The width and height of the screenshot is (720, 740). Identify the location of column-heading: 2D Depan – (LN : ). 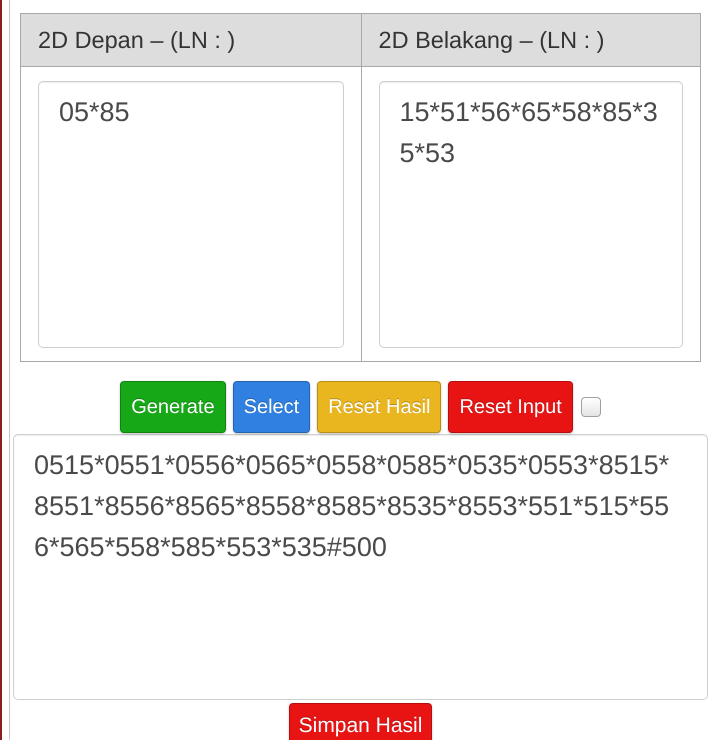
(137, 40).